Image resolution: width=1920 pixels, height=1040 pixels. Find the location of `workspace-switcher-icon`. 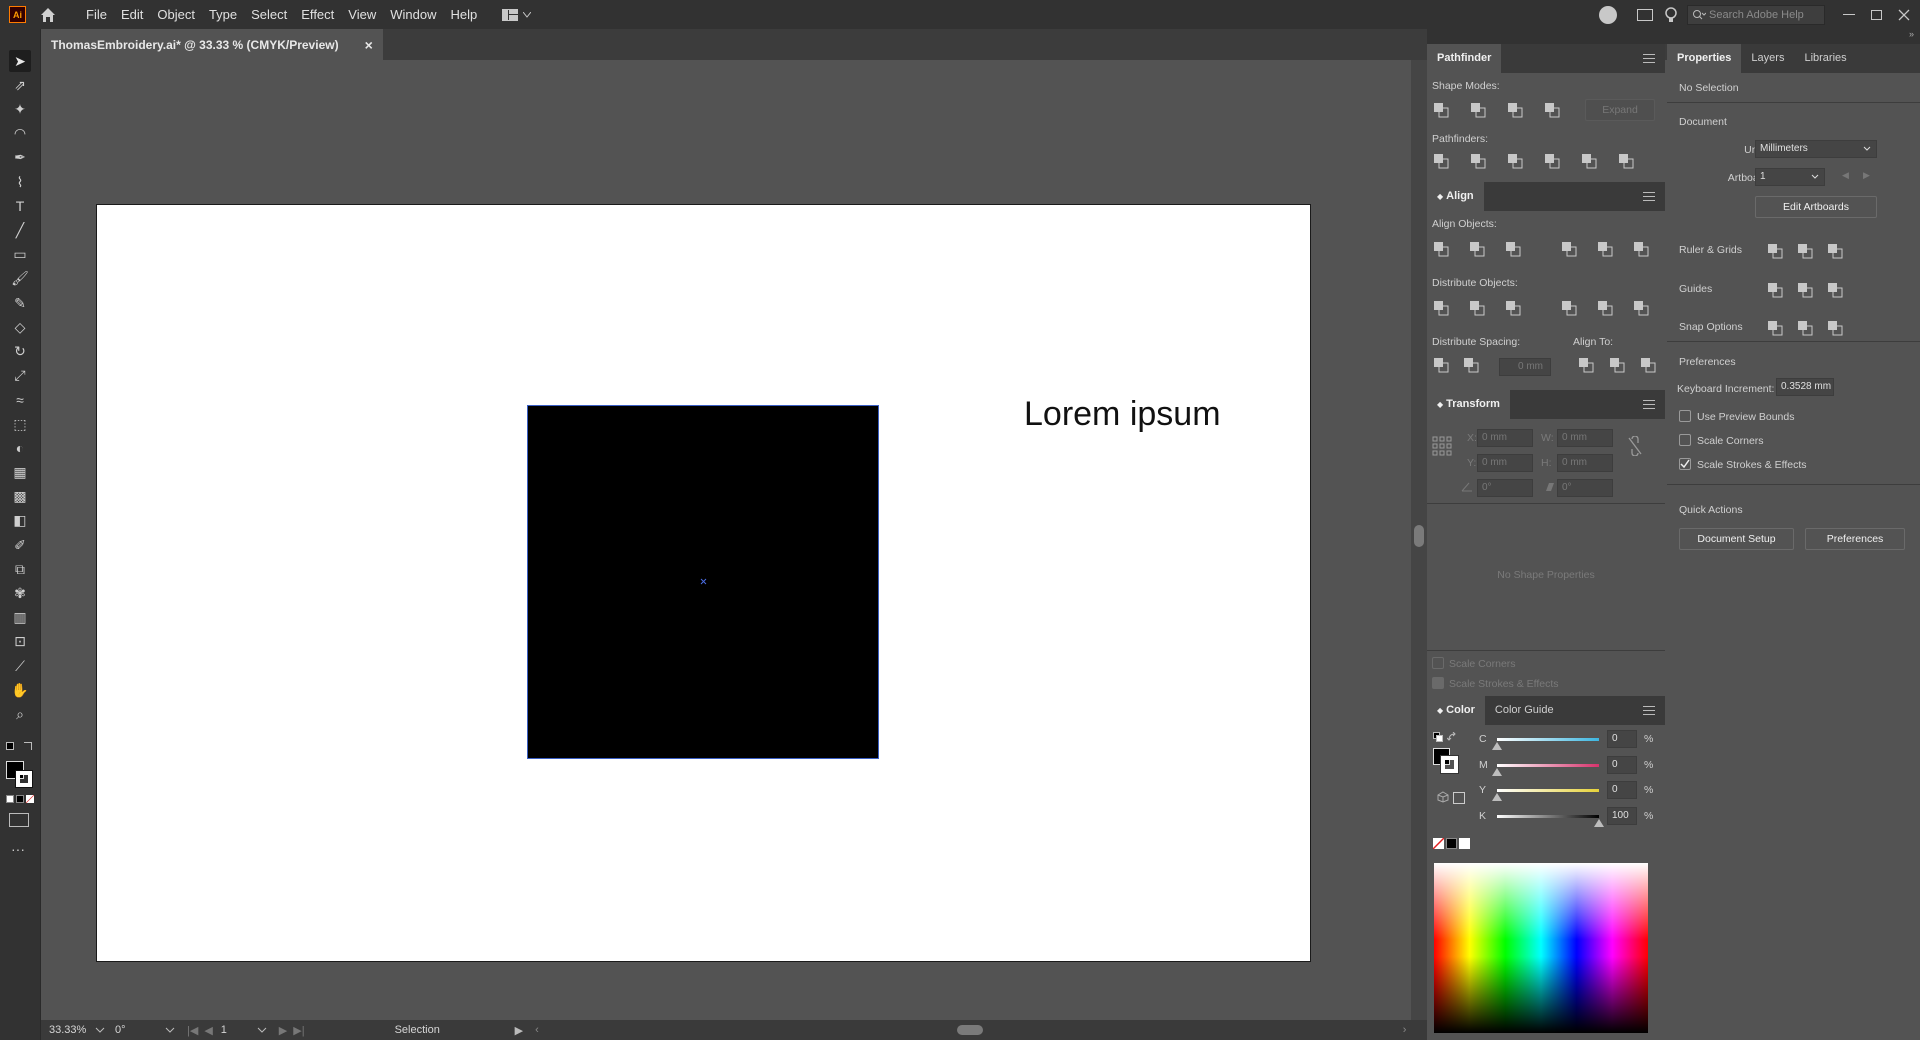

workspace-switcher-icon is located at coordinates (517, 14).